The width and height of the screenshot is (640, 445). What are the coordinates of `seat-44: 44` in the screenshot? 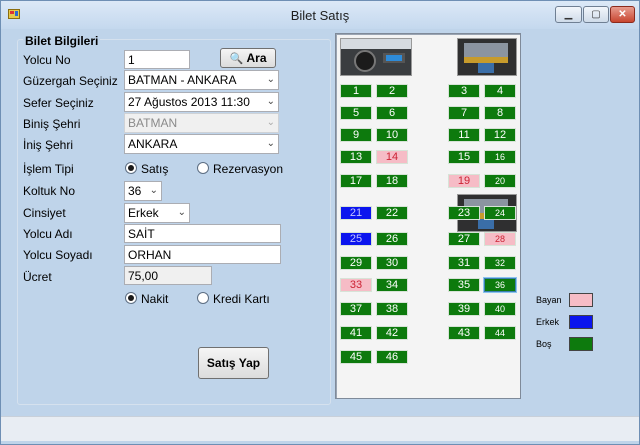 It's located at (500, 333).